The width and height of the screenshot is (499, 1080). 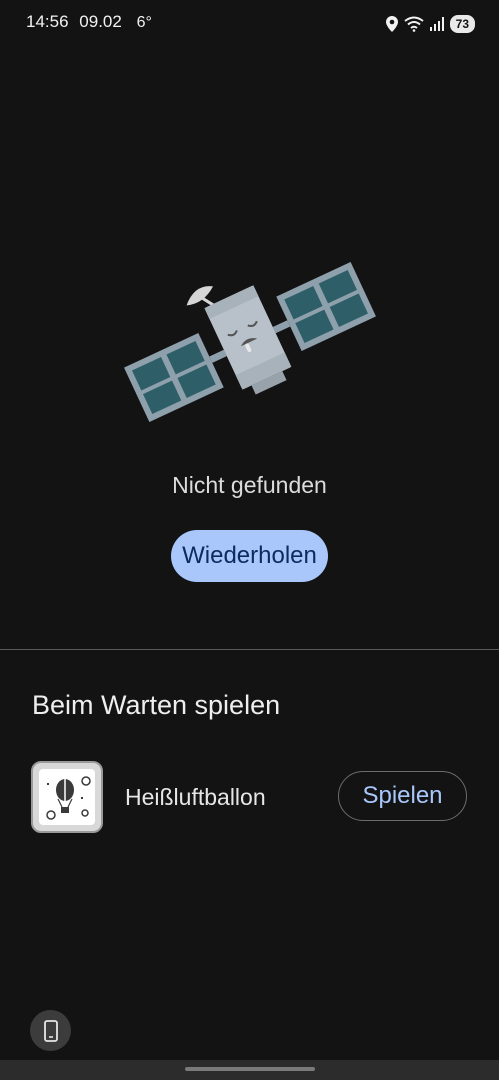 What do you see at coordinates (195, 797) in the screenshot?
I see `game-title: Heißluftballon` at bounding box center [195, 797].